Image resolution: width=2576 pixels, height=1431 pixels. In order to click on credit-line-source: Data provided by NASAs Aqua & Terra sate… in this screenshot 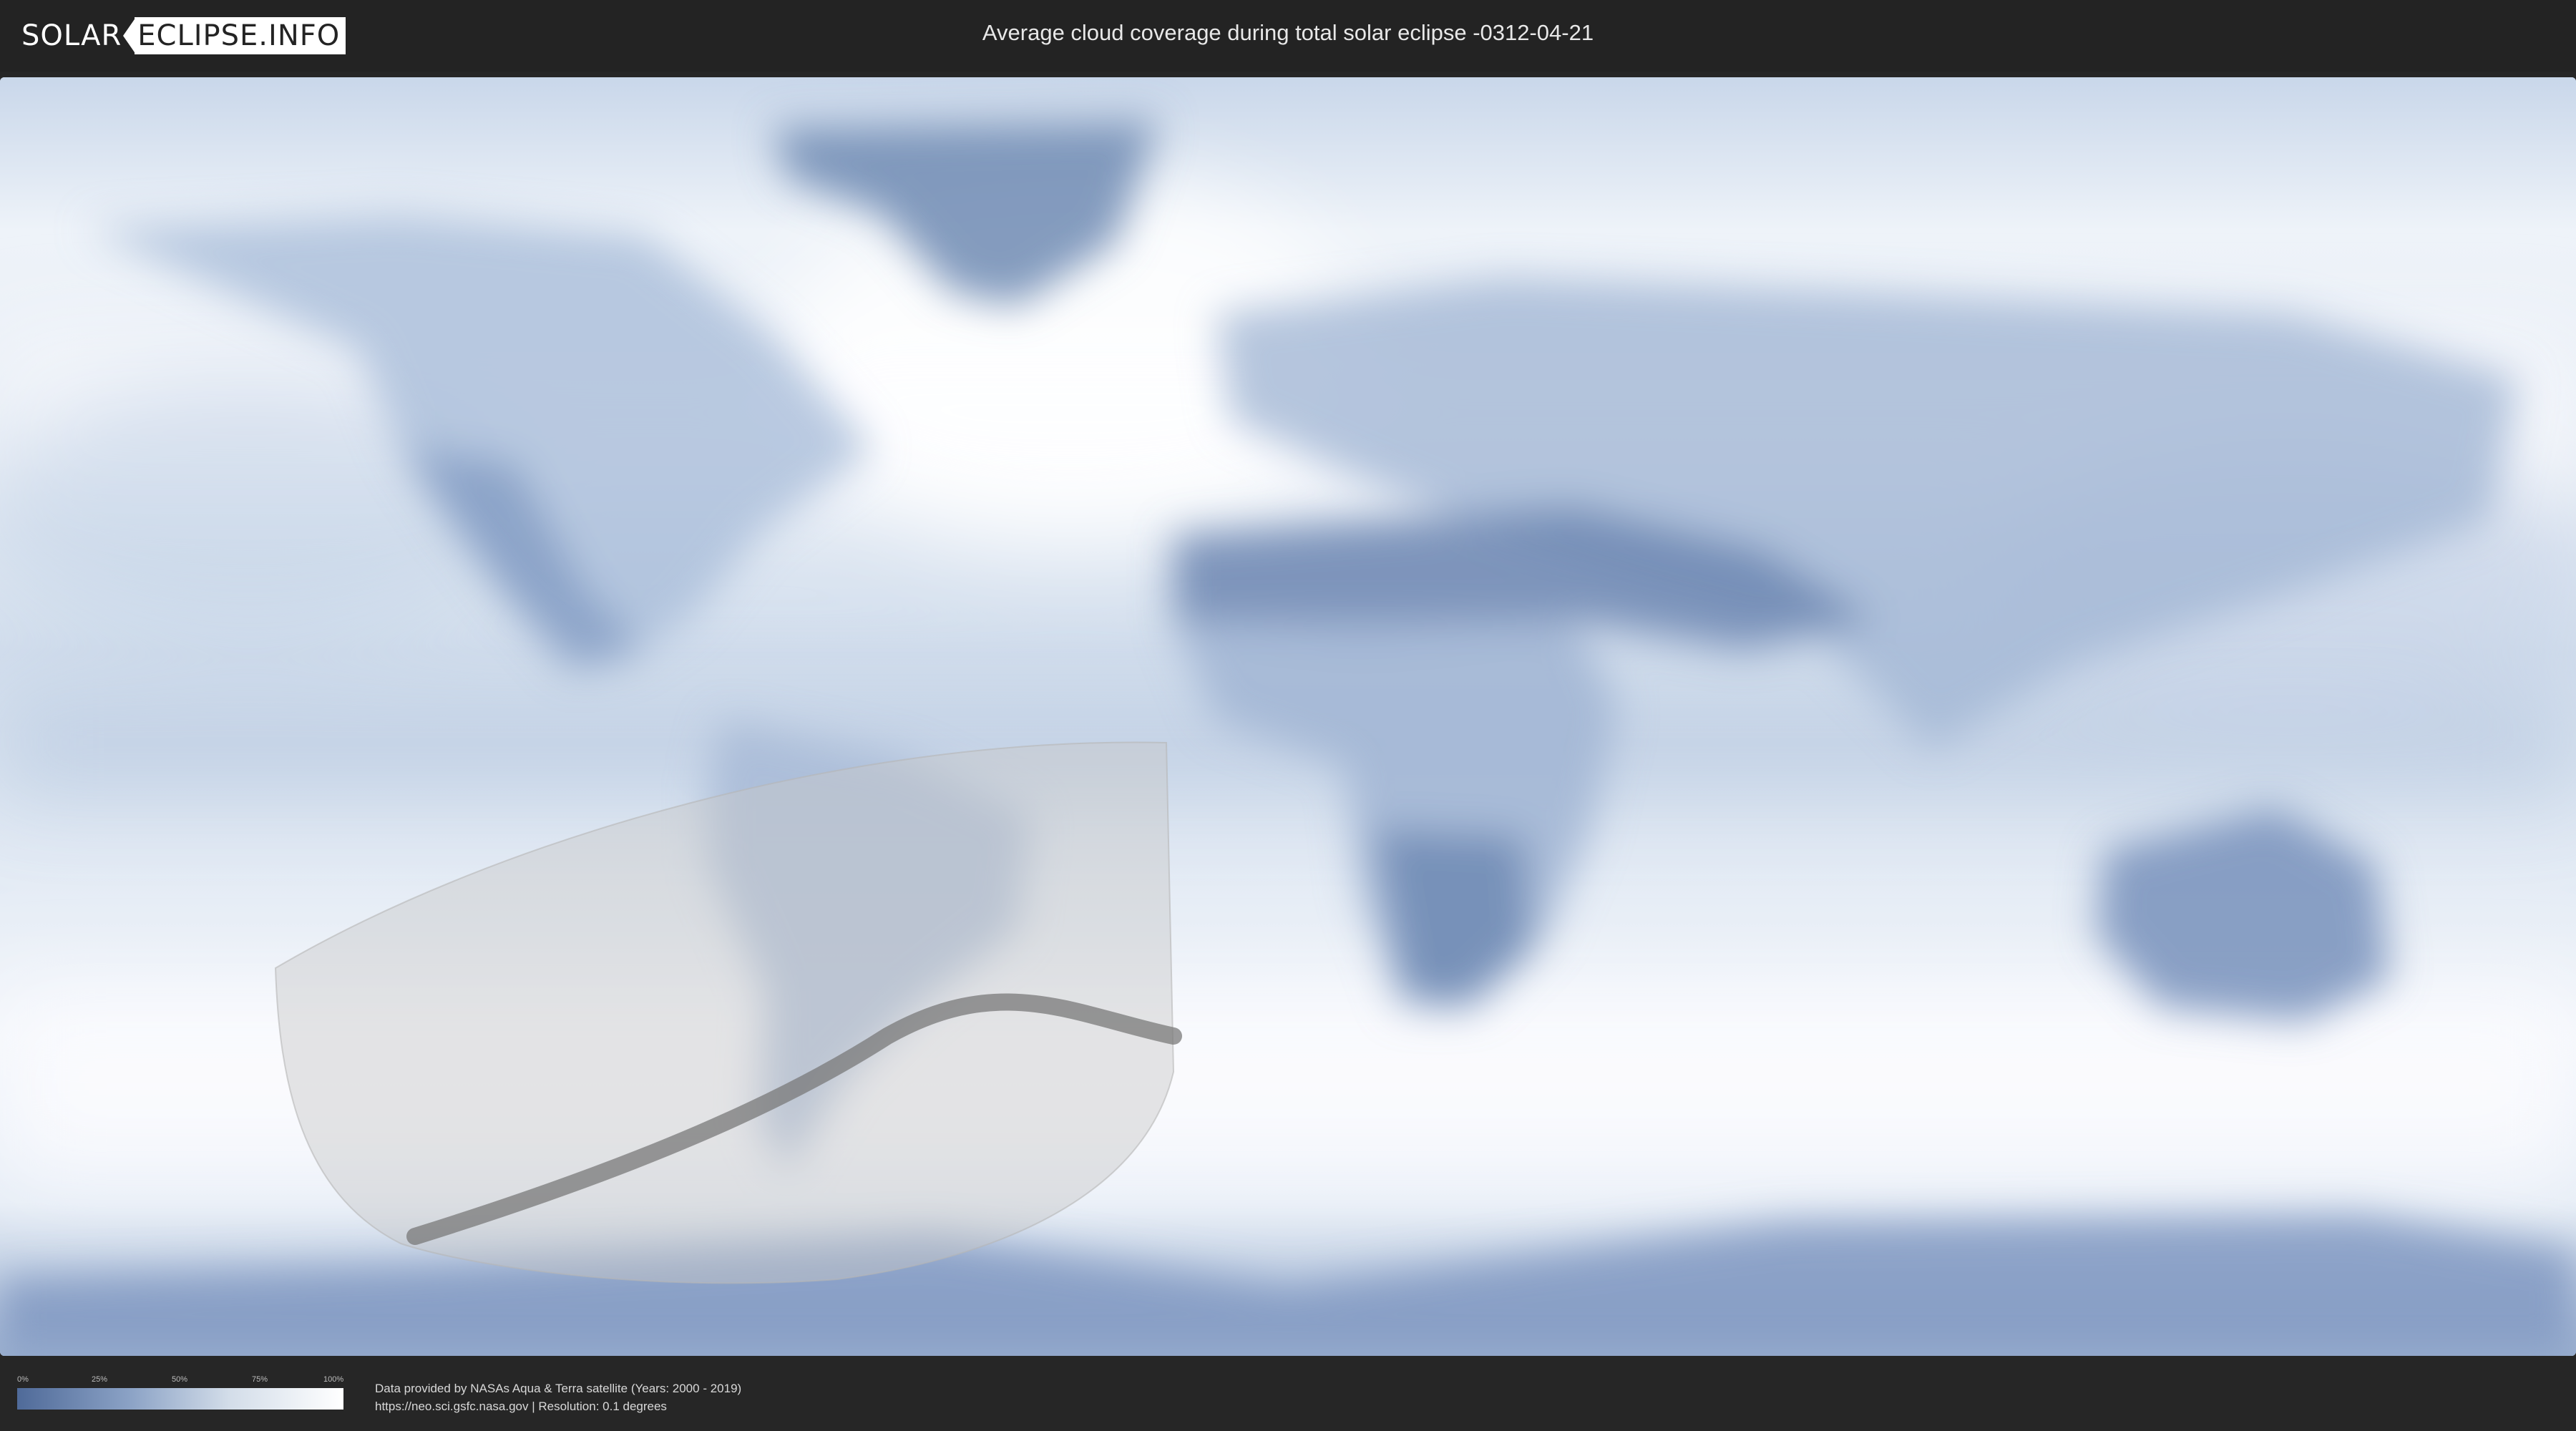, I will do `click(558, 1388)`.